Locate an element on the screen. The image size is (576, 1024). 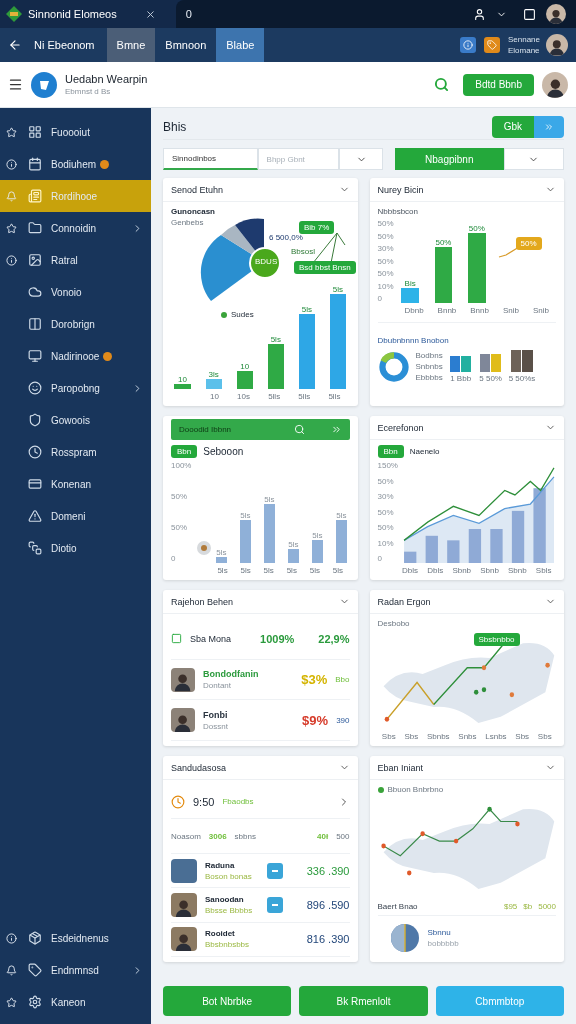
axis-title: Nbbbsbcon is located at coordinates (398, 211).